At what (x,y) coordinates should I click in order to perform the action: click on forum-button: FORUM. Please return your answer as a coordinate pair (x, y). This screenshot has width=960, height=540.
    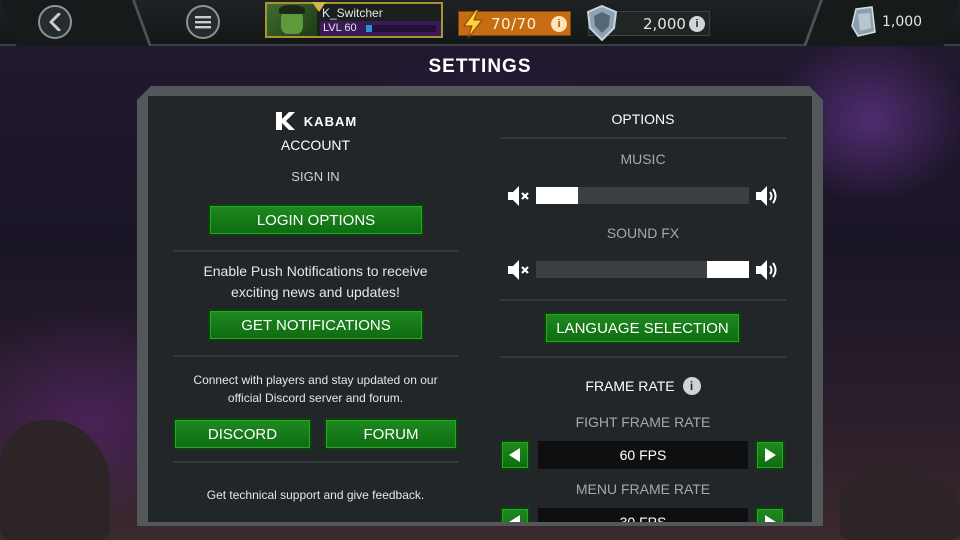
    Looking at the image, I should click on (391, 434).